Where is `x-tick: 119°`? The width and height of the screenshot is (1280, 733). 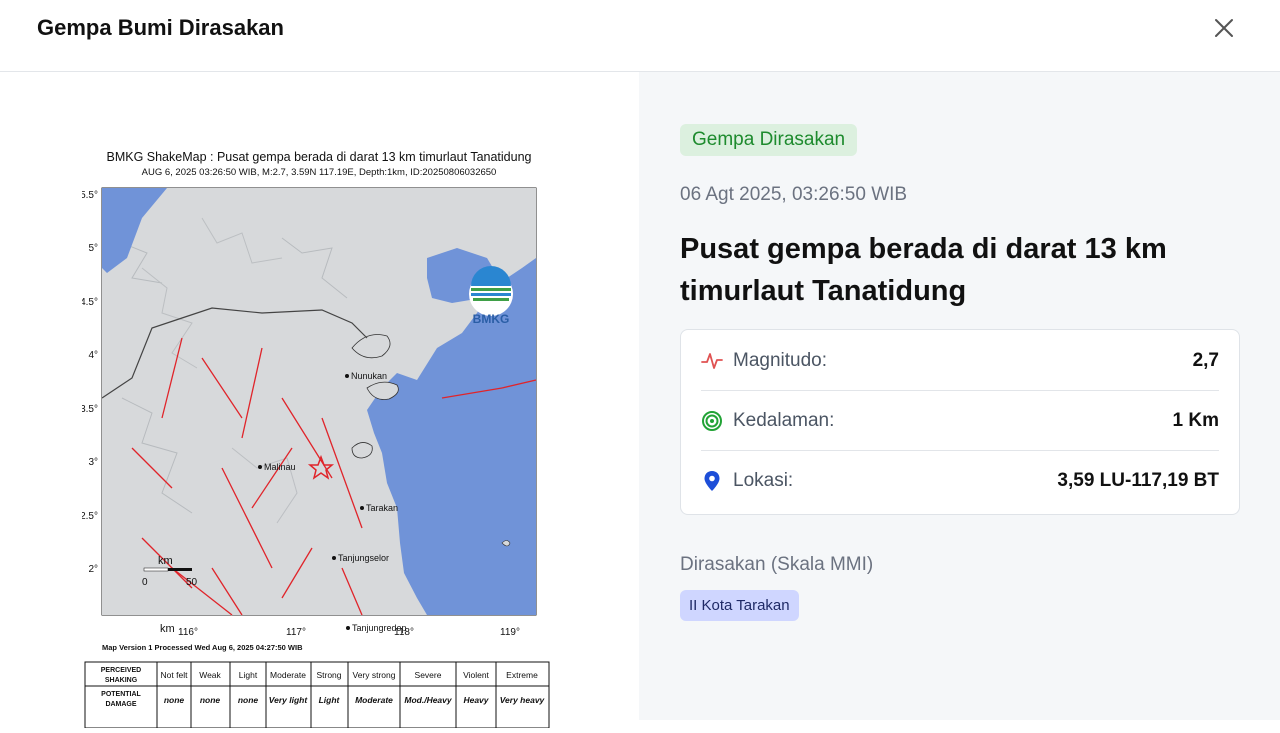 x-tick: 119° is located at coordinates (510, 632).